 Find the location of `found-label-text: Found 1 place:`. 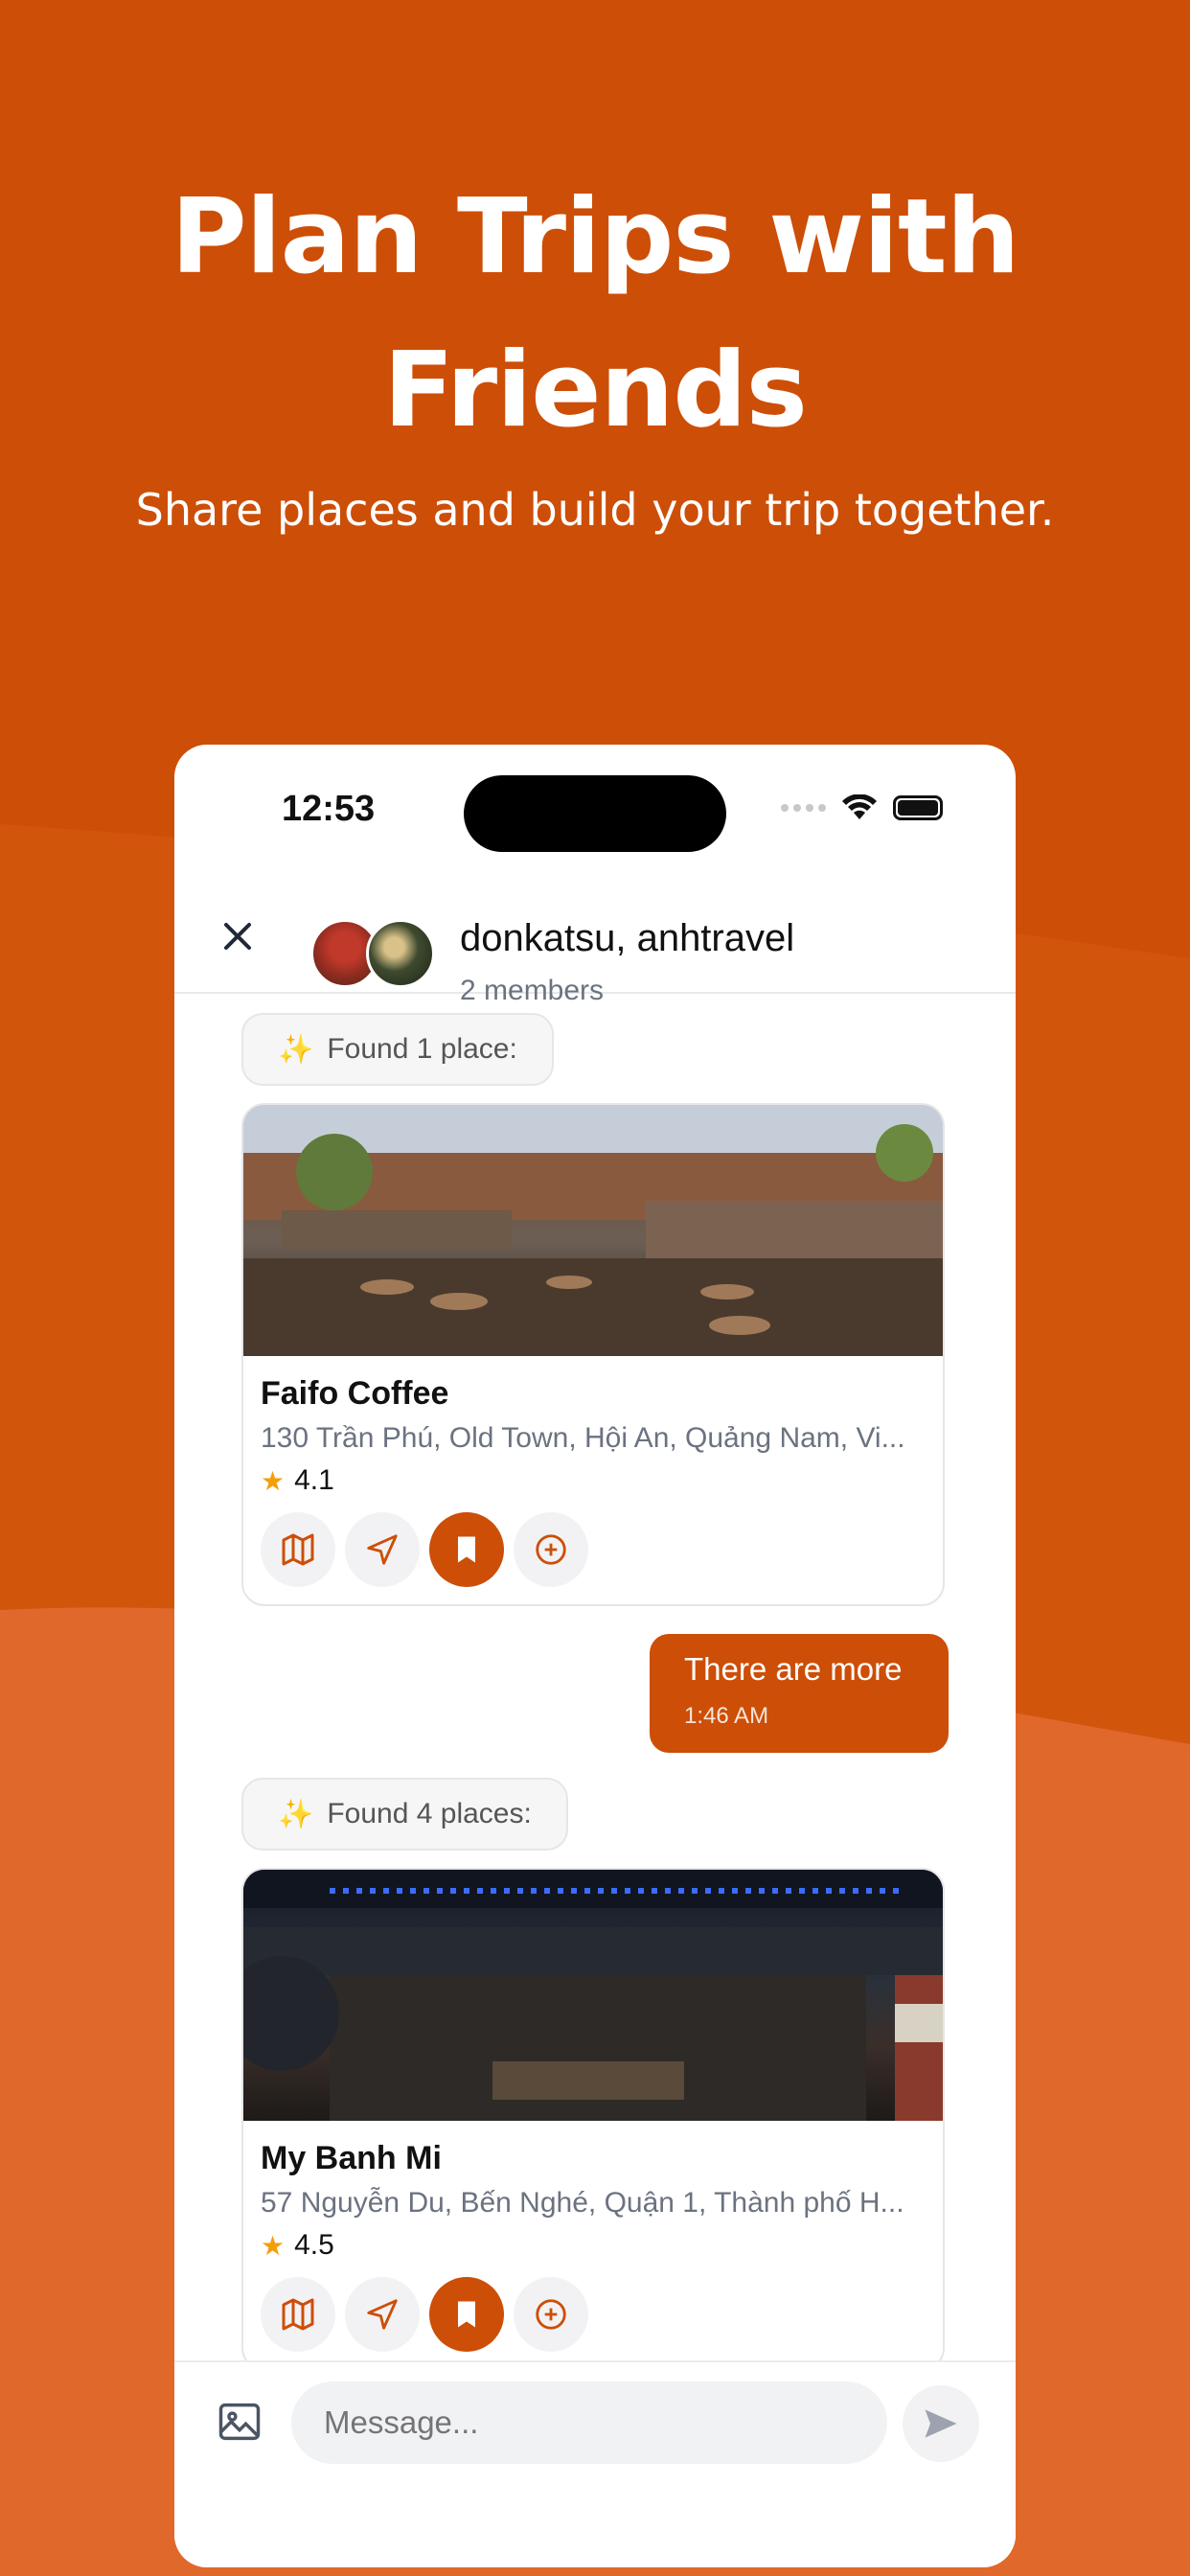

found-label-text: Found 1 place: is located at coordinates (422, 1049).